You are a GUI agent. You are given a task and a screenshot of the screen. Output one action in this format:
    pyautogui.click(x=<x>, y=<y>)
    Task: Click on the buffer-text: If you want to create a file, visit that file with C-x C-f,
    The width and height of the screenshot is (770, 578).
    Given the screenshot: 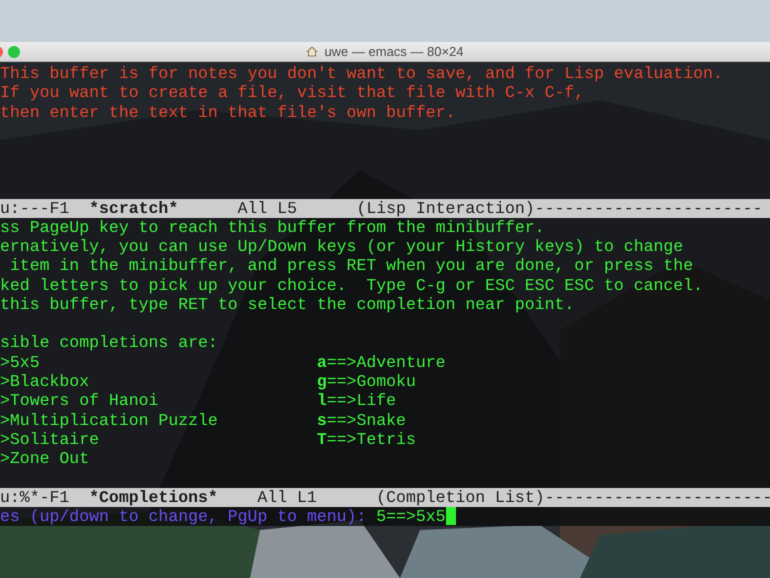 What is the action you would take?
    pyautogui.click(x=293, y=93)
    